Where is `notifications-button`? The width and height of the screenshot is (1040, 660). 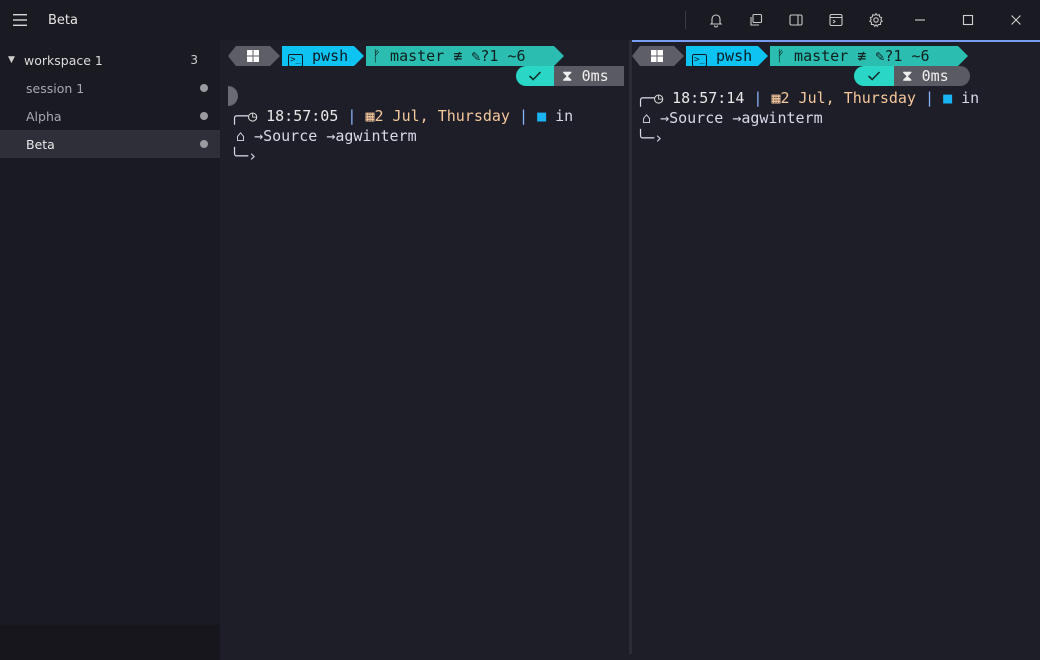 notifications-button is located at coordinates (716, 20).